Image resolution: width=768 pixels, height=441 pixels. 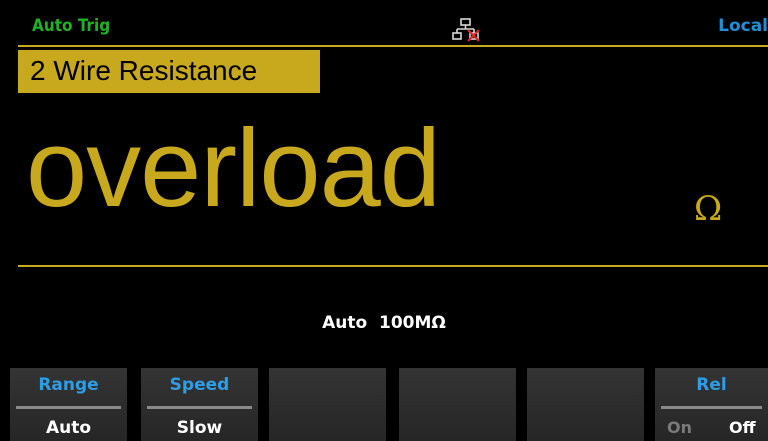 I want to click on bottom-divider, so click(x=393, y=266).